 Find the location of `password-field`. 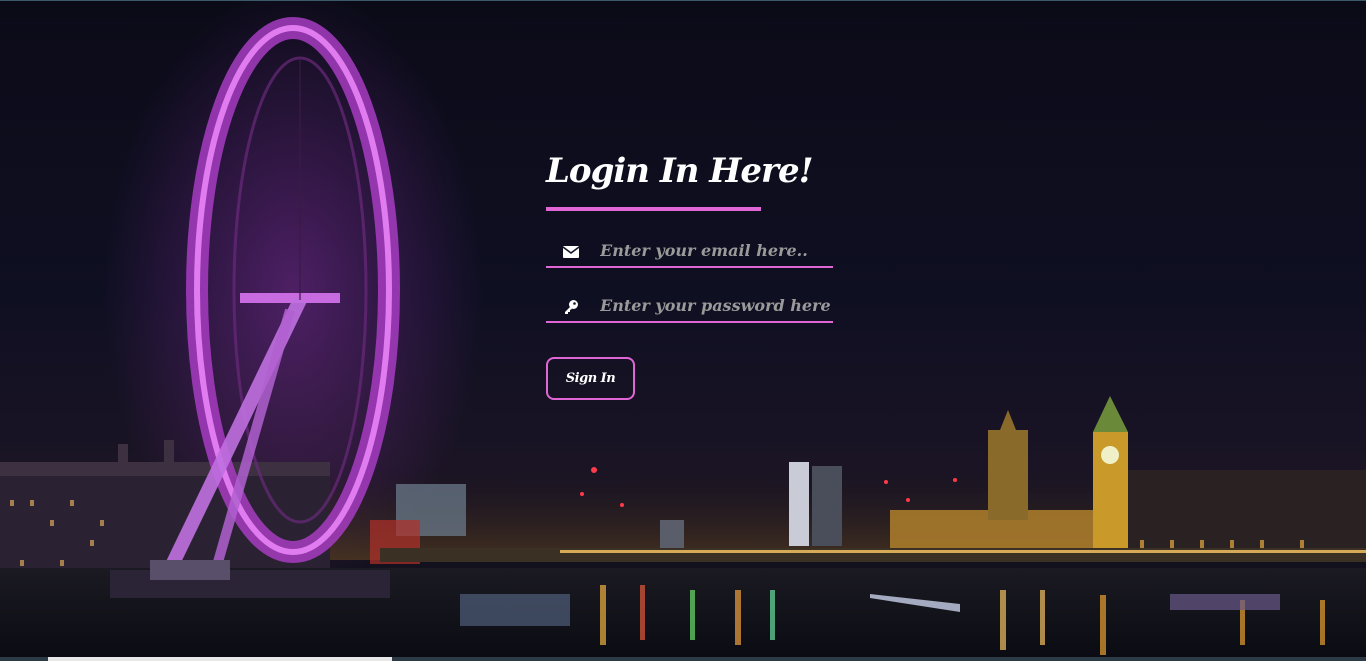

password-field is located at coordinates (689, 306).